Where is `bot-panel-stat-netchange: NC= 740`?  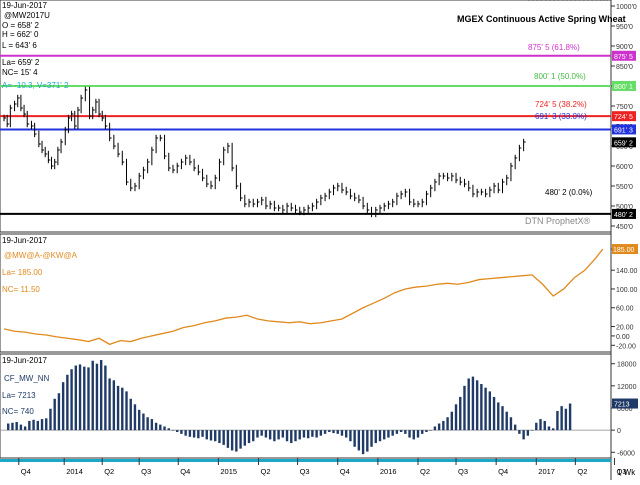 bot-panel-stat-netchange: NC= 740 is located at coordinates (18, 411).